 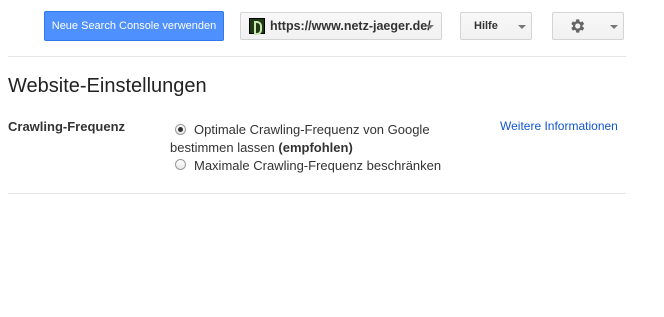 I want to click on help-button: Hilfe, so click(x=496, y=26).